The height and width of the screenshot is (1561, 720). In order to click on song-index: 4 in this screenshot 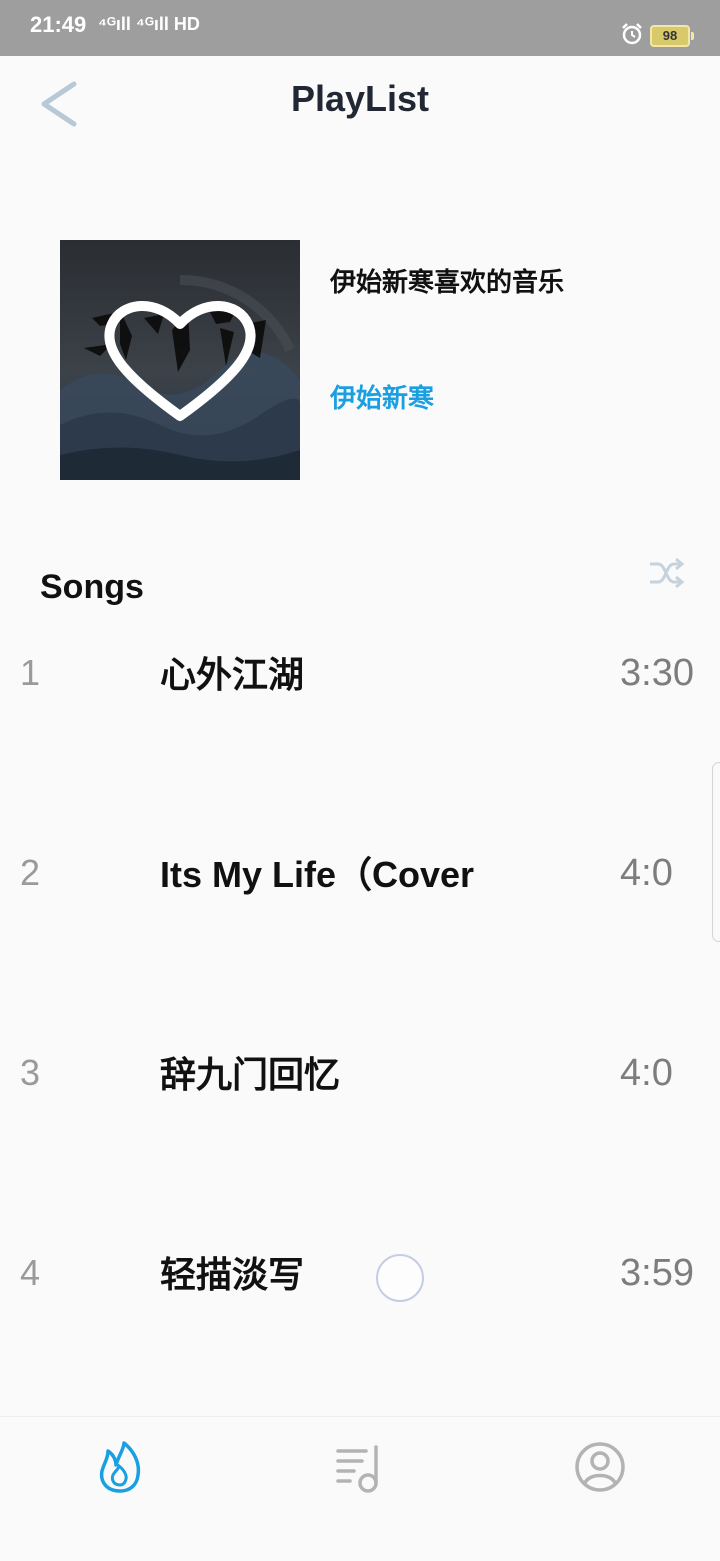, I will do `click(30, 1272)`.